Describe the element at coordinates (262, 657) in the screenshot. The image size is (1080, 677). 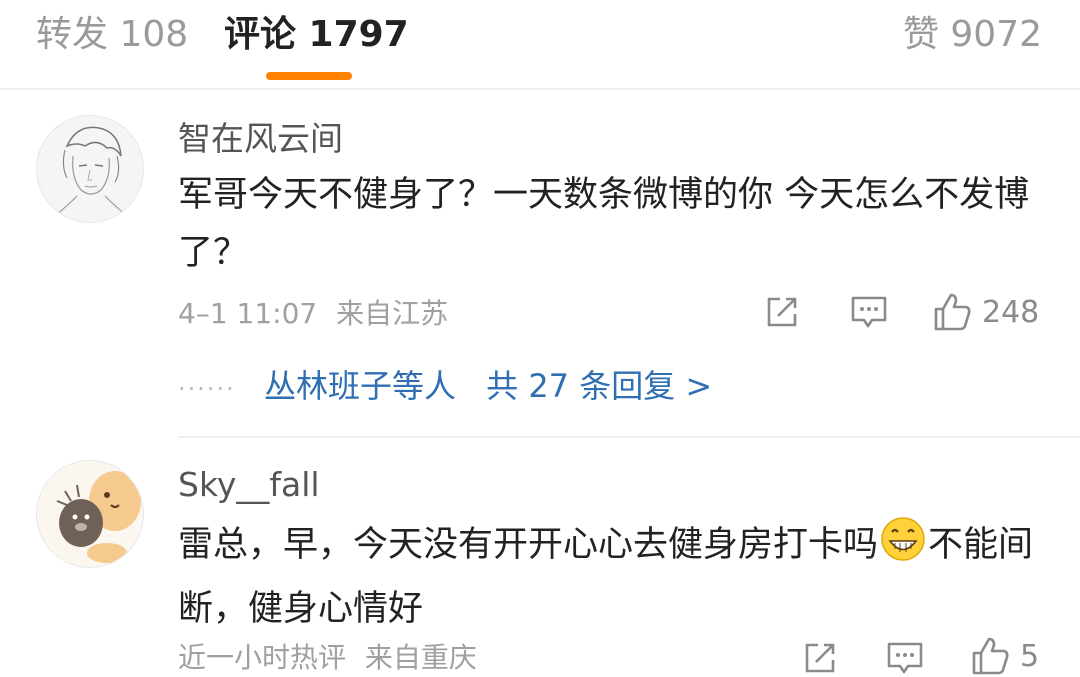
I see `comment-time: 近一小时热评` at that location.